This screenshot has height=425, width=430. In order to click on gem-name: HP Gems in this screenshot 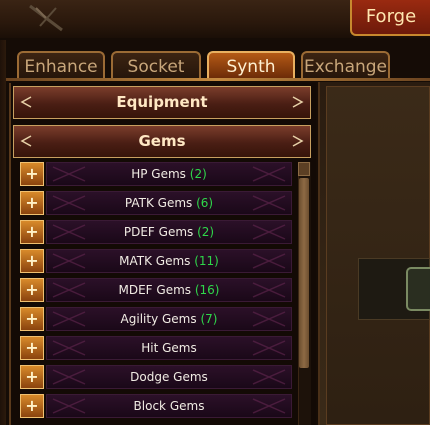, I will do `click(158, 174)`.